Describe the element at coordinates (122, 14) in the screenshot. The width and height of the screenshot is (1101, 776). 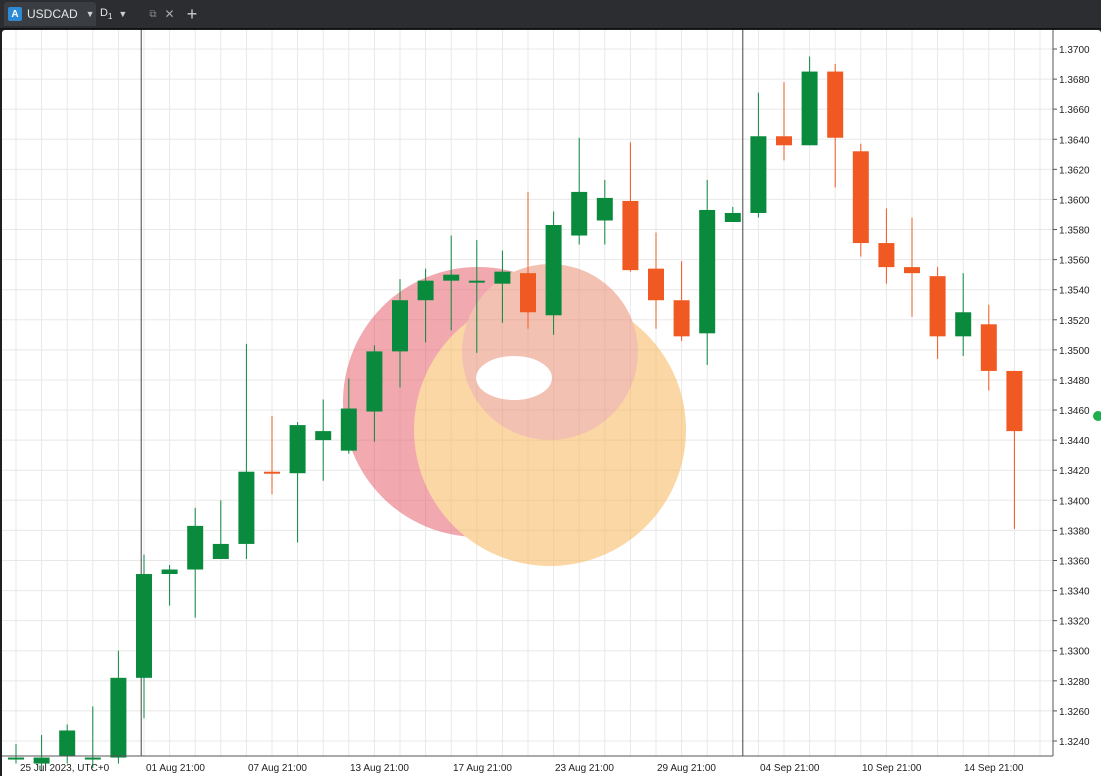
I see `timeframe-dropdown-icon: ▼` at that location.